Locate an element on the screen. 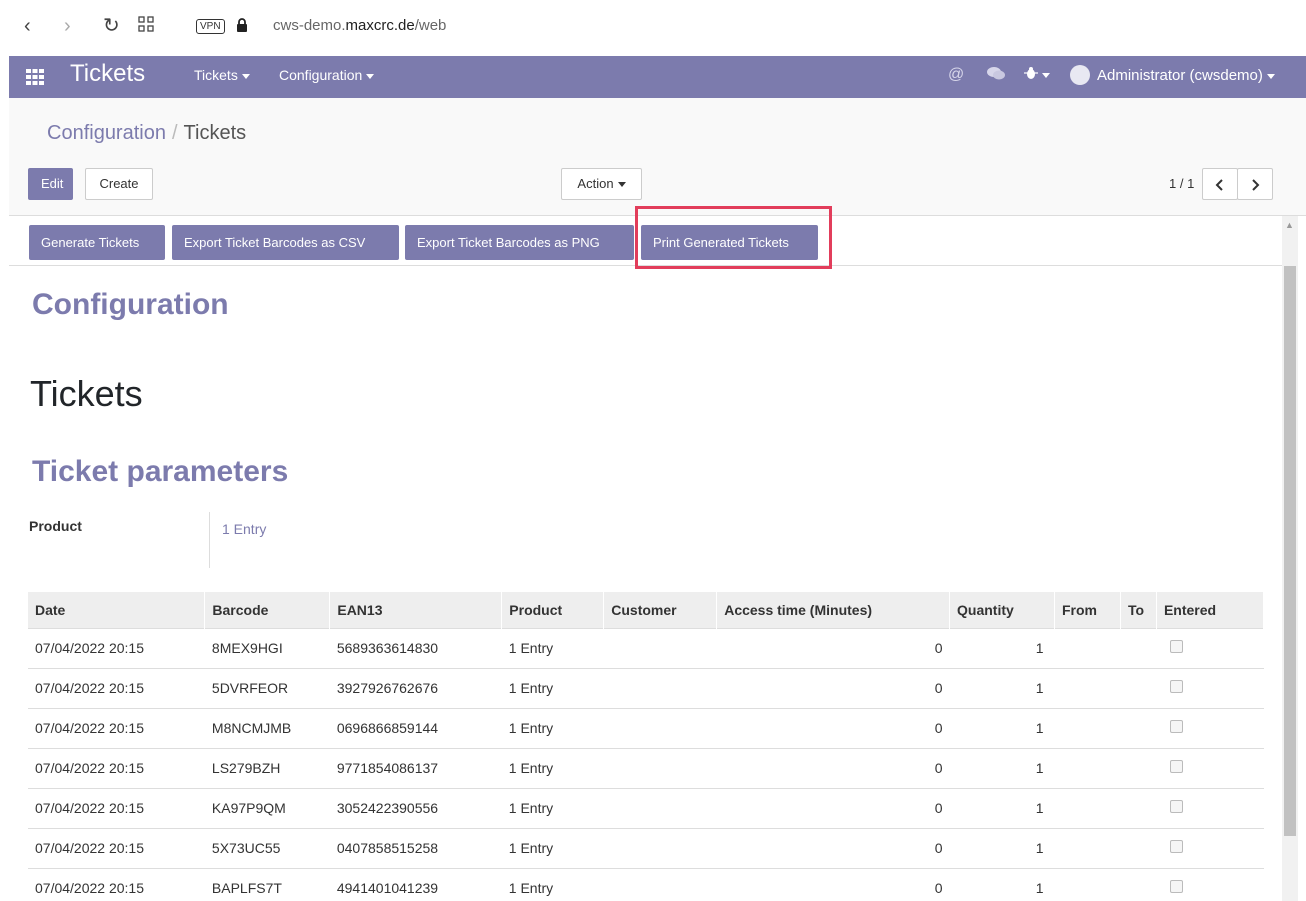 The height and width of the screenshot is (901, 1306). export-png-button: Export Ticket Barcodes as PNG is located at coordinates (519, 242).